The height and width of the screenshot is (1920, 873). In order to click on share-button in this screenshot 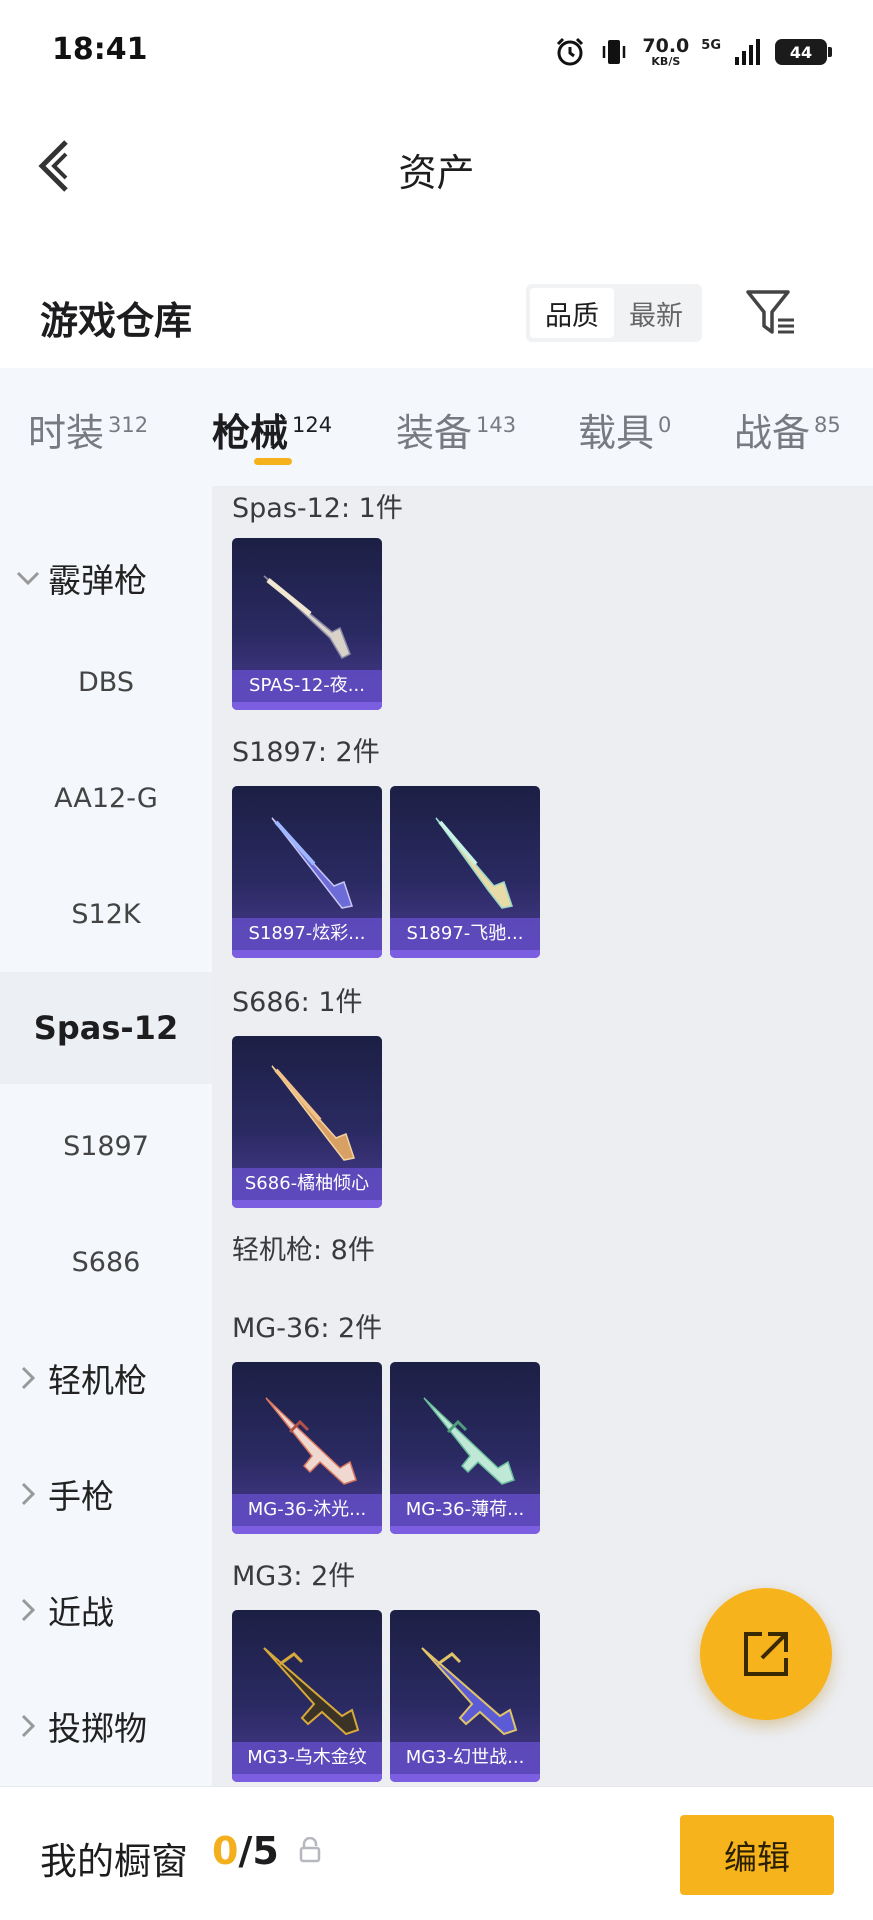, I will do `click(766, 1654)`.